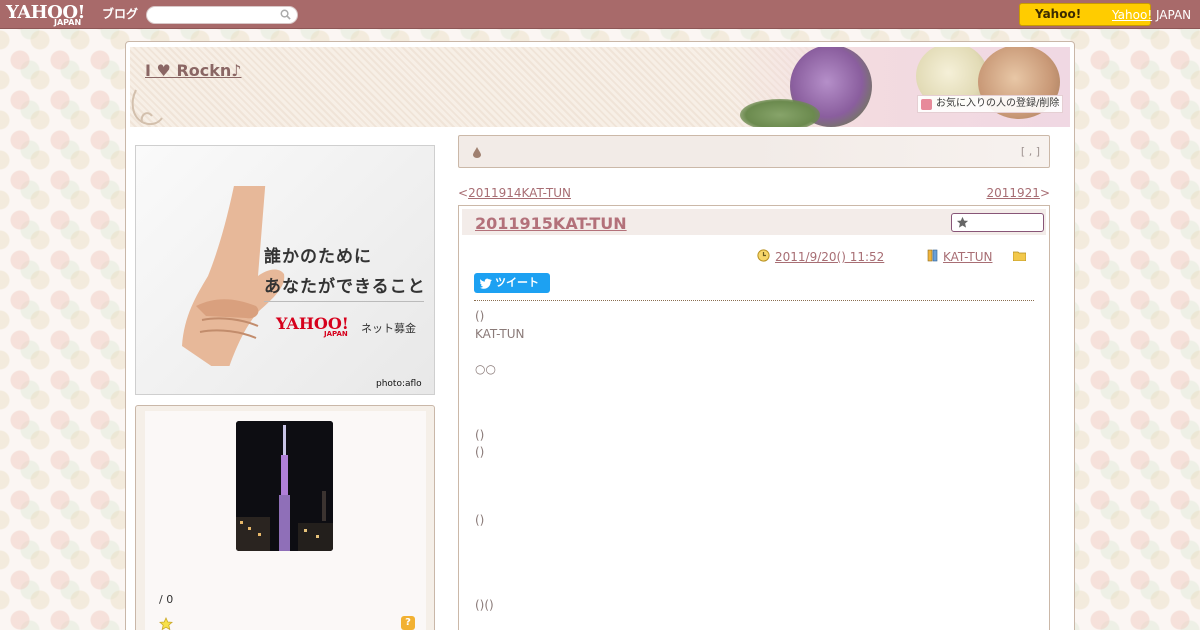  What do you see at coordinates (388, 328) in the screenshot?
I see `ad-service-label: ネット募金` at bounding box center [388, 328].